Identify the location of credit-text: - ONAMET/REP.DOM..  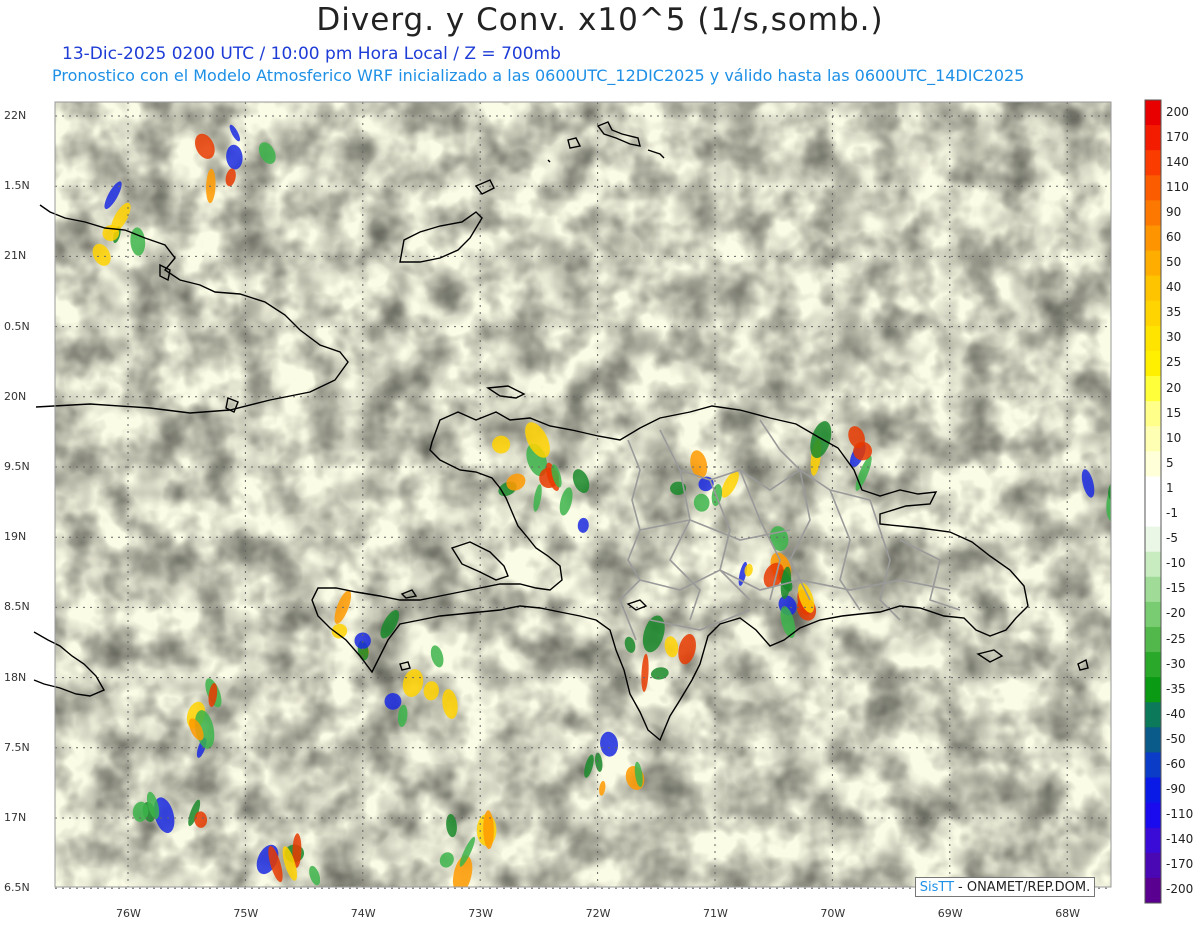
(1024, 887).